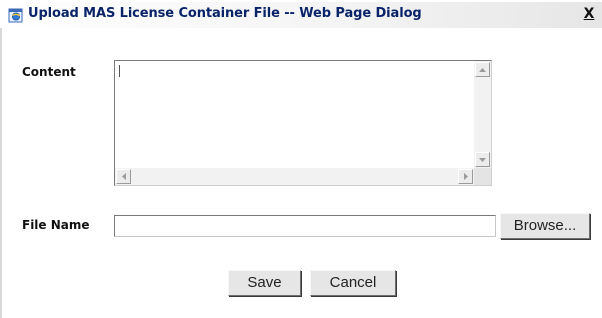 Image resolution: width=602 pixels, height=318 pixels. I want to click on window-left-border, so click(1, 173).